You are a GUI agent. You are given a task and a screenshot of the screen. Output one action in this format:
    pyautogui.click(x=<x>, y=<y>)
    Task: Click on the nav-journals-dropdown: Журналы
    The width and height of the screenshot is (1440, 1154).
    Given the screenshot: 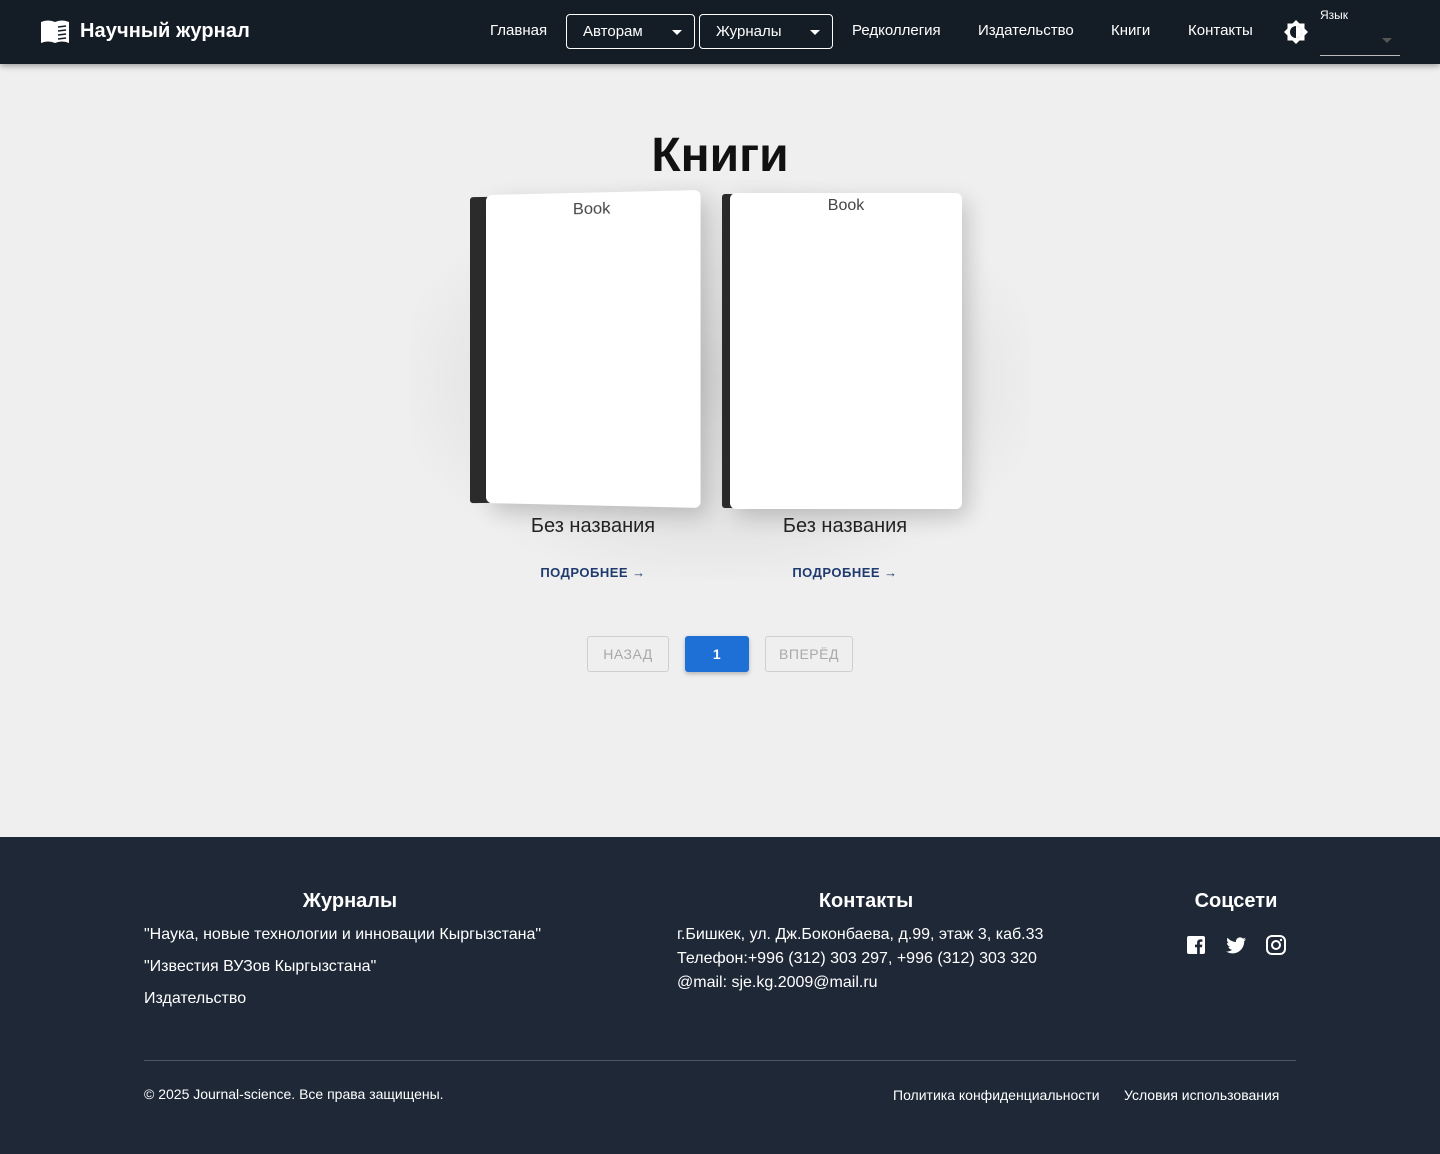 What is the action you would take?
    pyautogui.click(x=766, y=31)
    